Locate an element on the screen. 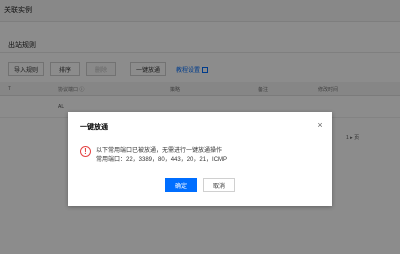  cancel-button: 取消 is located at coordinates (219, 185).